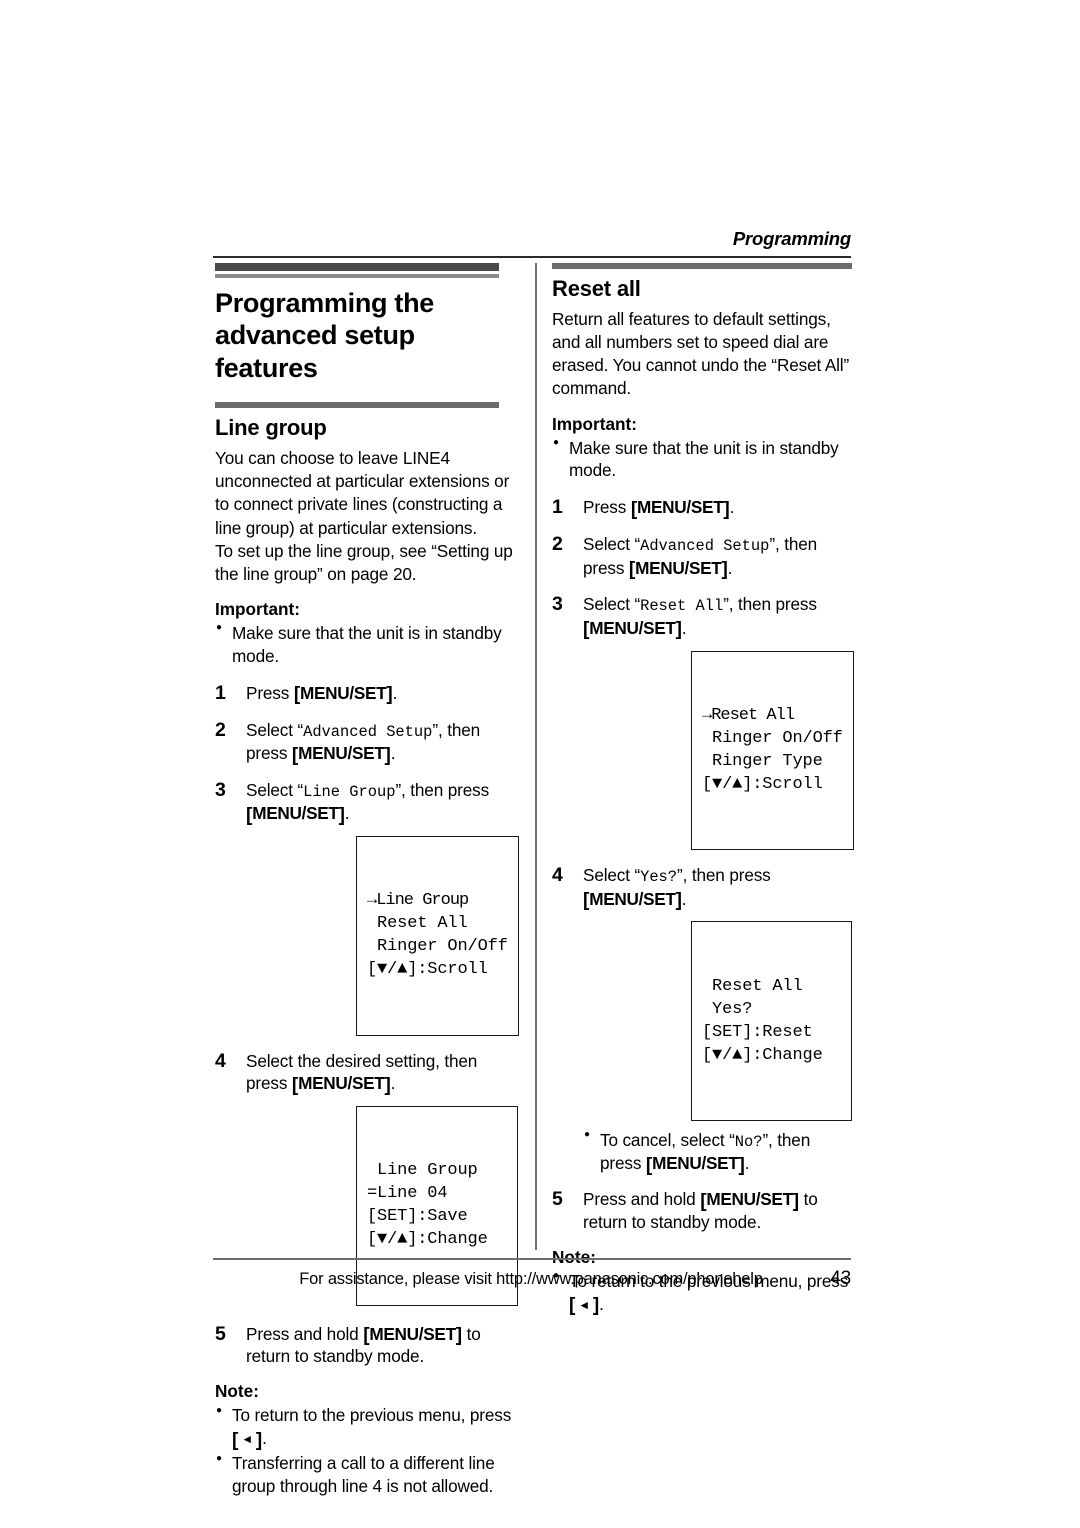  Describe the element at coordinates (357, 276) in the screenshot. I see `chapter-rule-thin` at that location.